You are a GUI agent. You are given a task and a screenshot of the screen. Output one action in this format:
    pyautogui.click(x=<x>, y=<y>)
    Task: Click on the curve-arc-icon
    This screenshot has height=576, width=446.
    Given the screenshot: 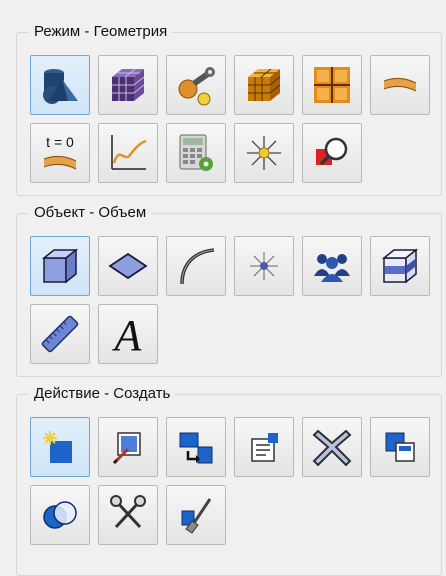 What is the action you would take?
    pyautogui.click(x=197, y=266)
    